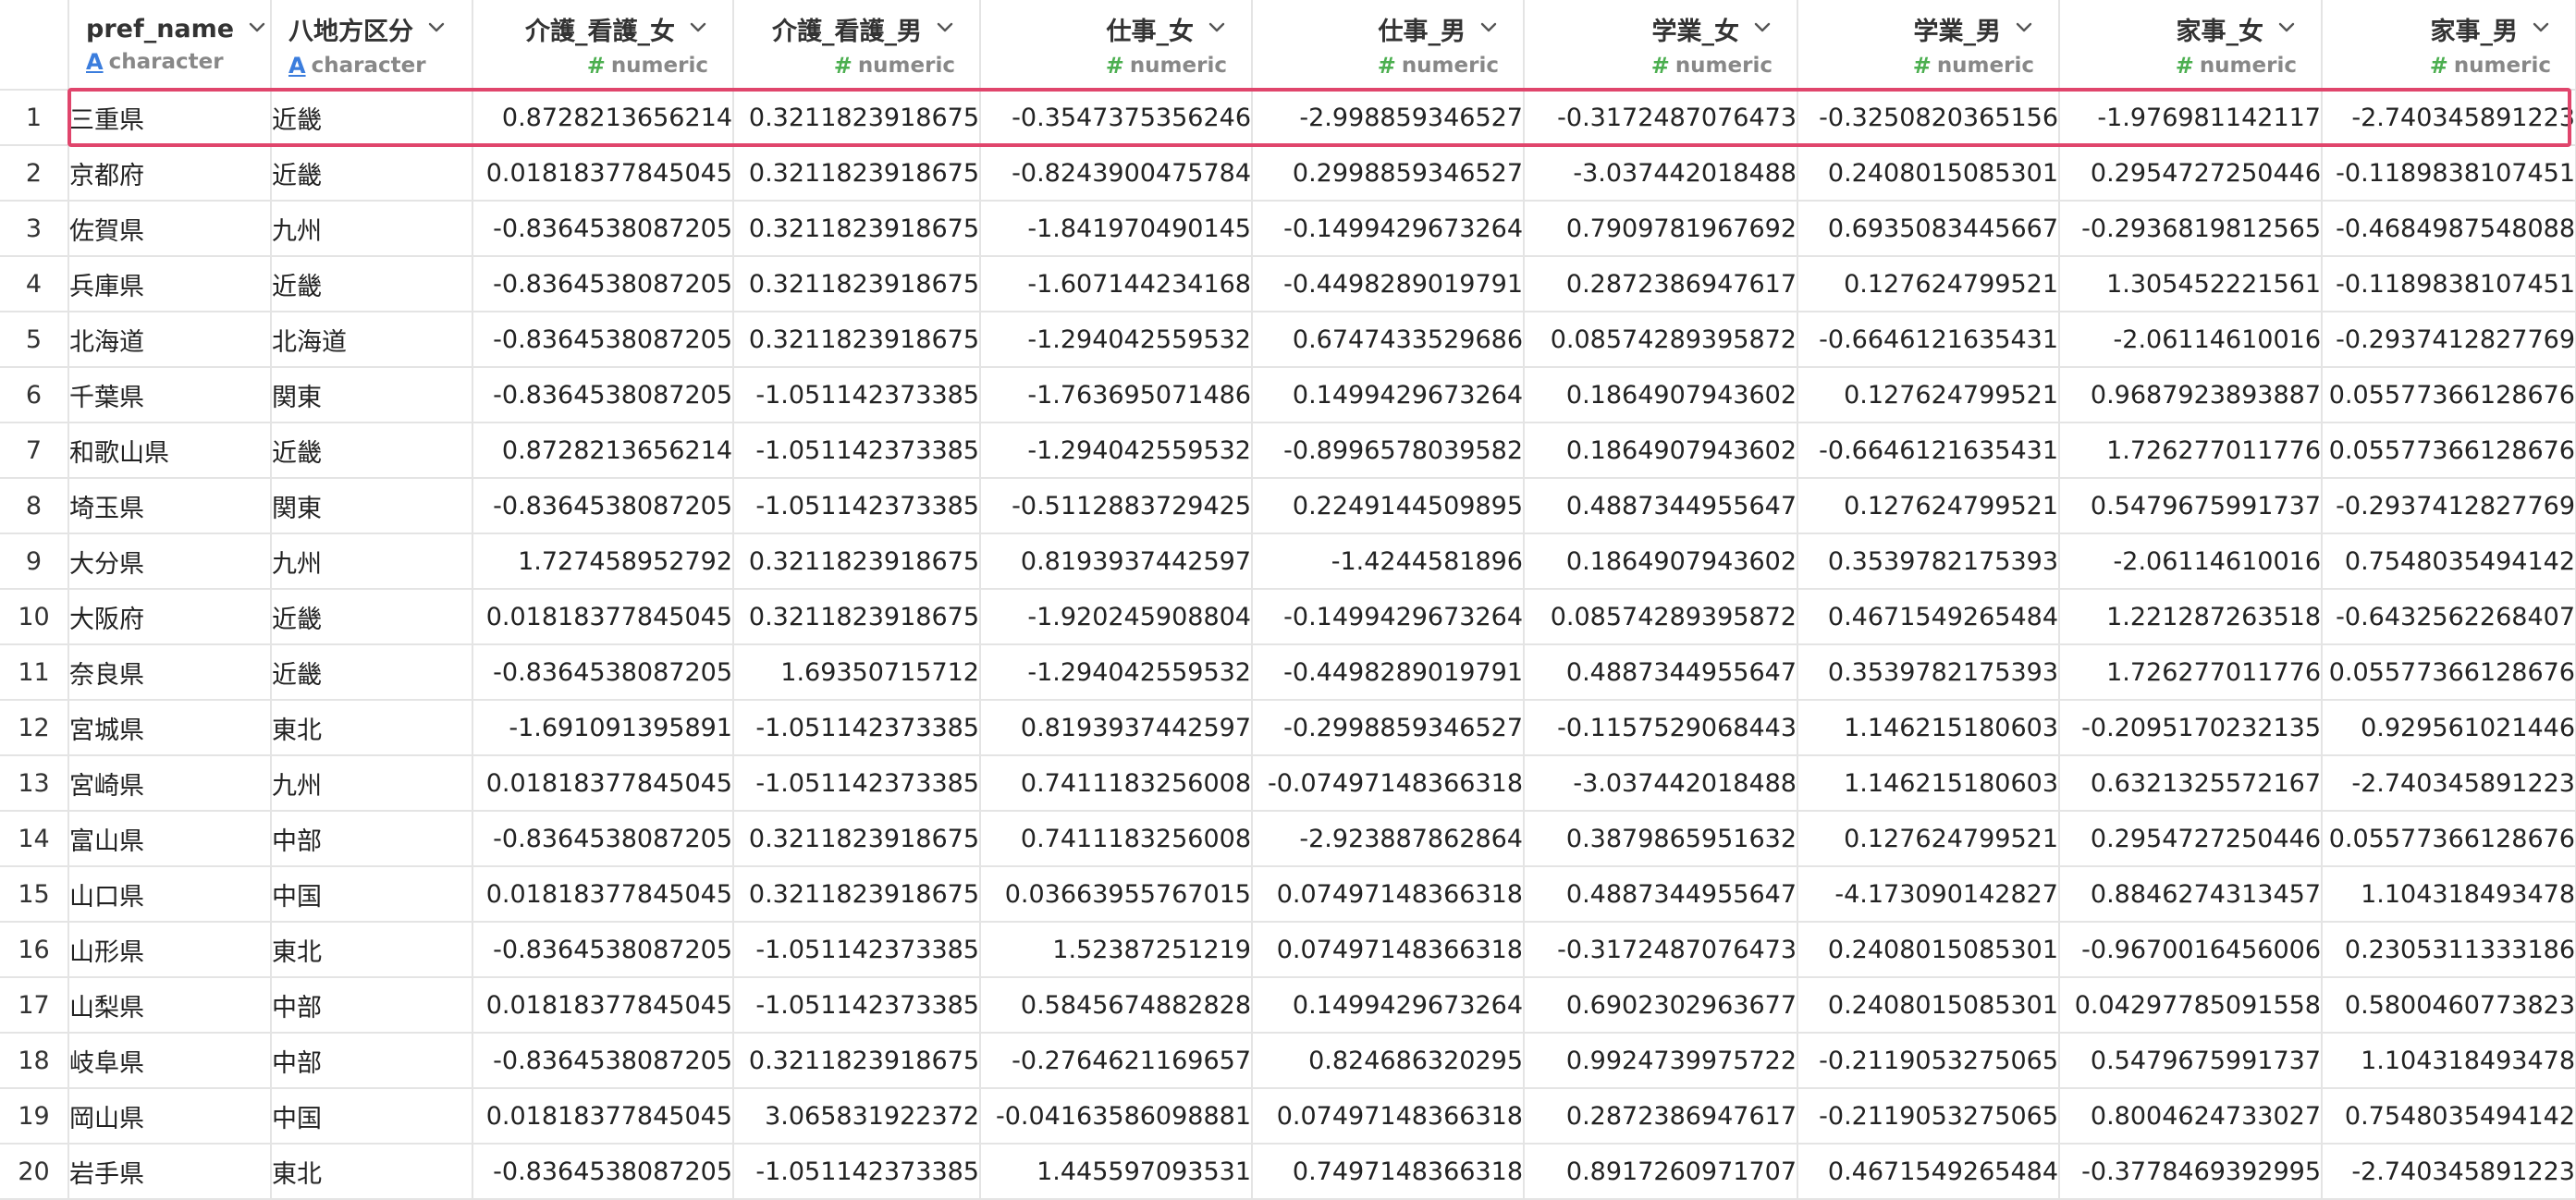 The width and height of the screenshot is (2576, 1200). What do you see at coordinates (1661, 1006) in the screenshot?
I see `table-cell: 0.6902302963677` at bounding box center [1661, 1006].